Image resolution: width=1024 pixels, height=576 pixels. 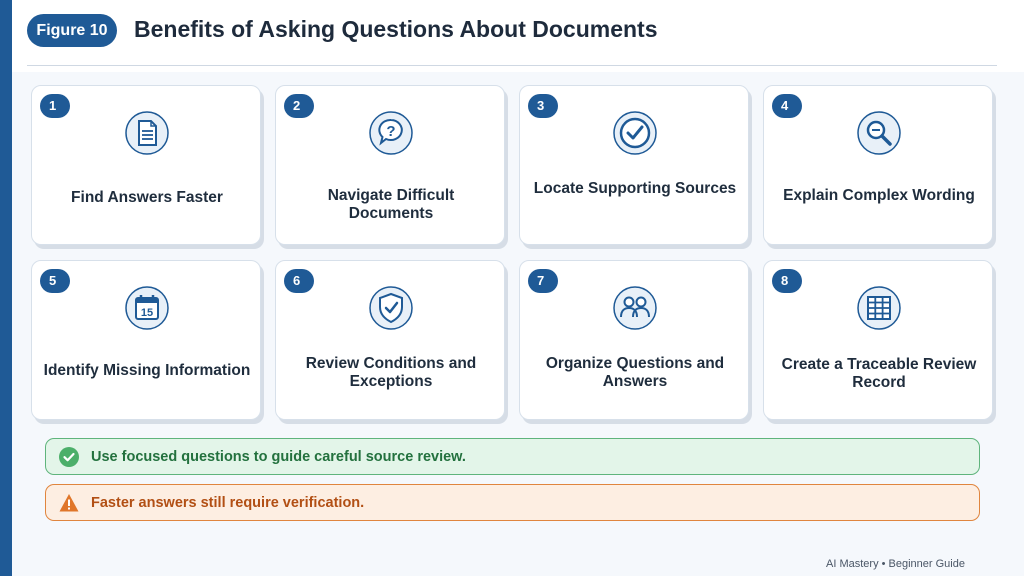 What do you see at coordinates (879, 133) in the screenshot?
I see `magnifier-icon` at bounding box center [879, 133].